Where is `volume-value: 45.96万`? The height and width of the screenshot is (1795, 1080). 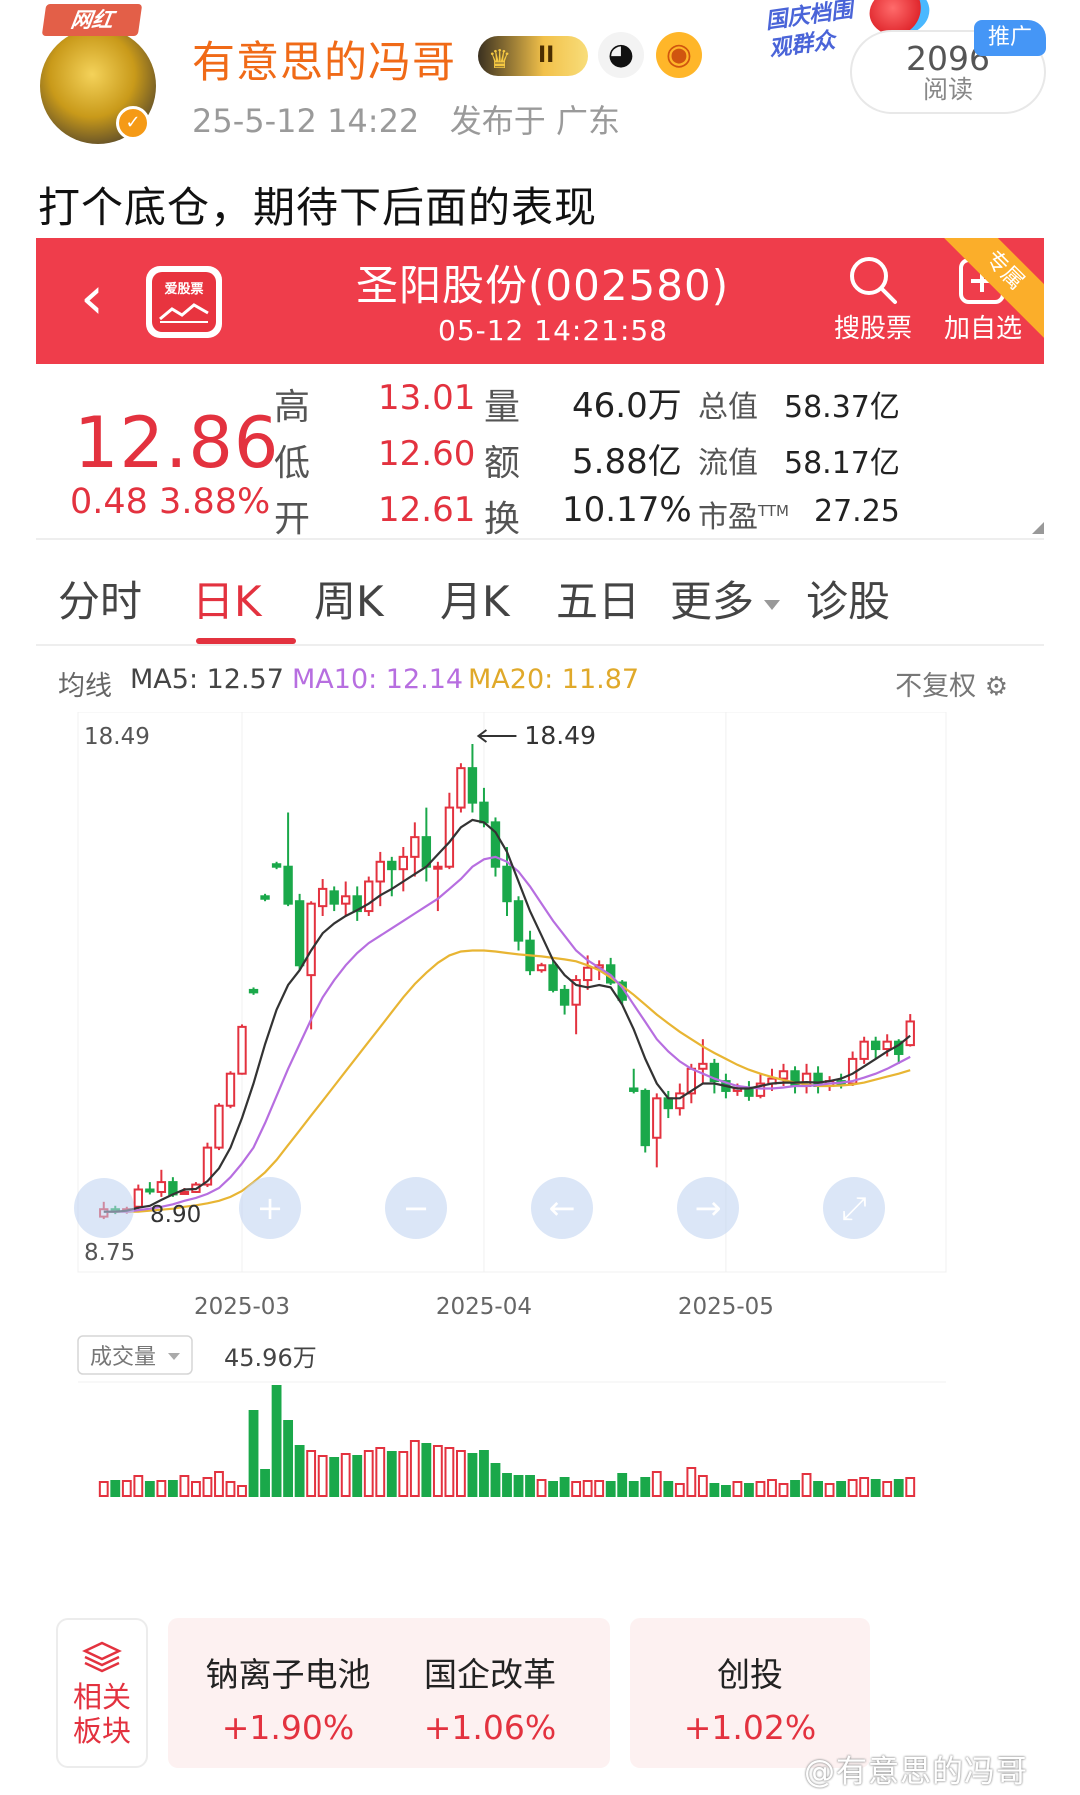
volume-value: 45.96万 is located at coordinates (270, 1358).